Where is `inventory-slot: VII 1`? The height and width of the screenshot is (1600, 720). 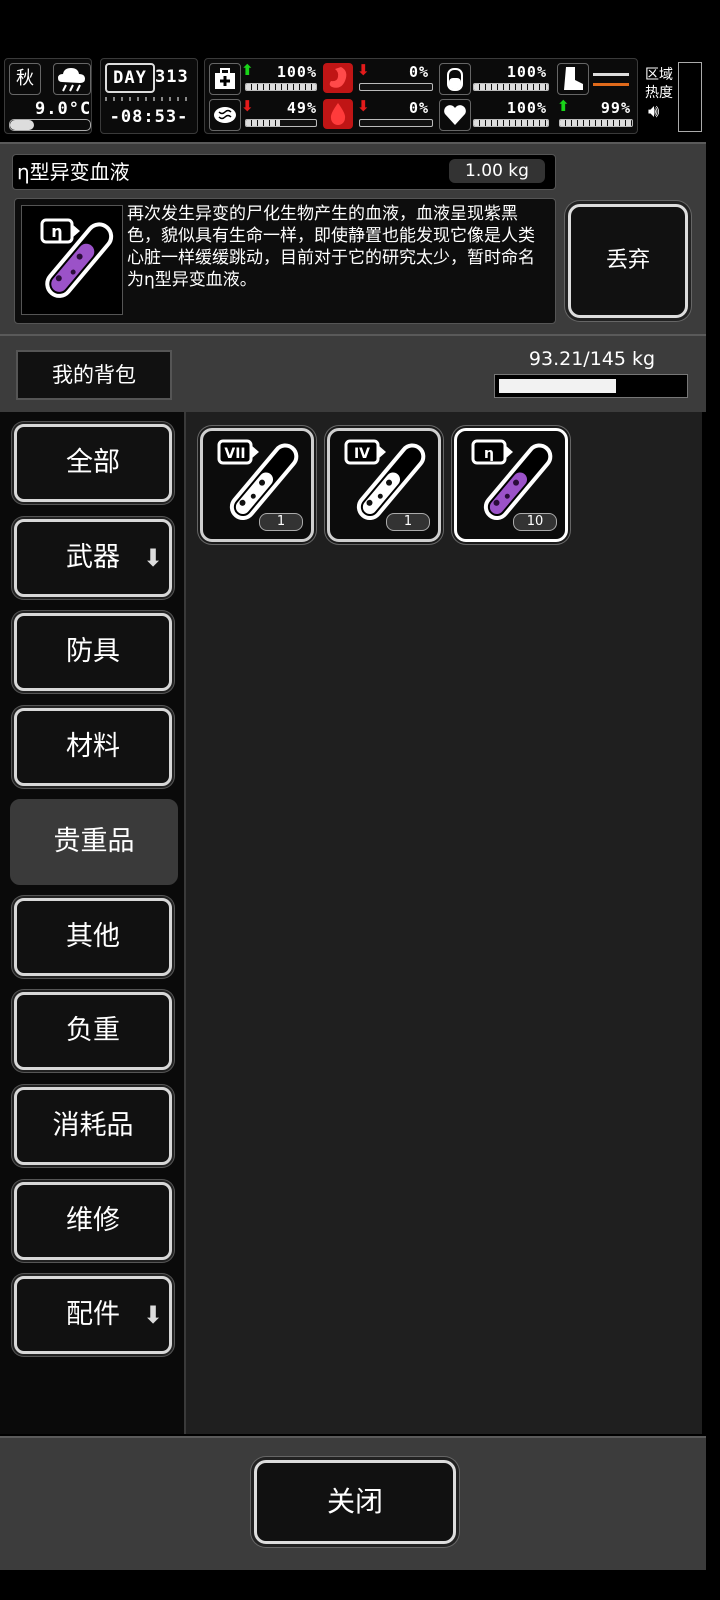 inventory-slot: VII 1 is located at coordinates (257, 485).